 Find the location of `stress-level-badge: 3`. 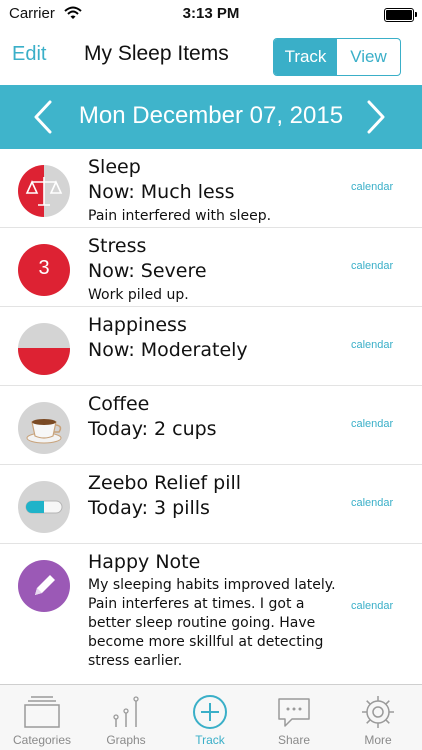

stress-level-badge: 3 is located at coordinates (44, 268).